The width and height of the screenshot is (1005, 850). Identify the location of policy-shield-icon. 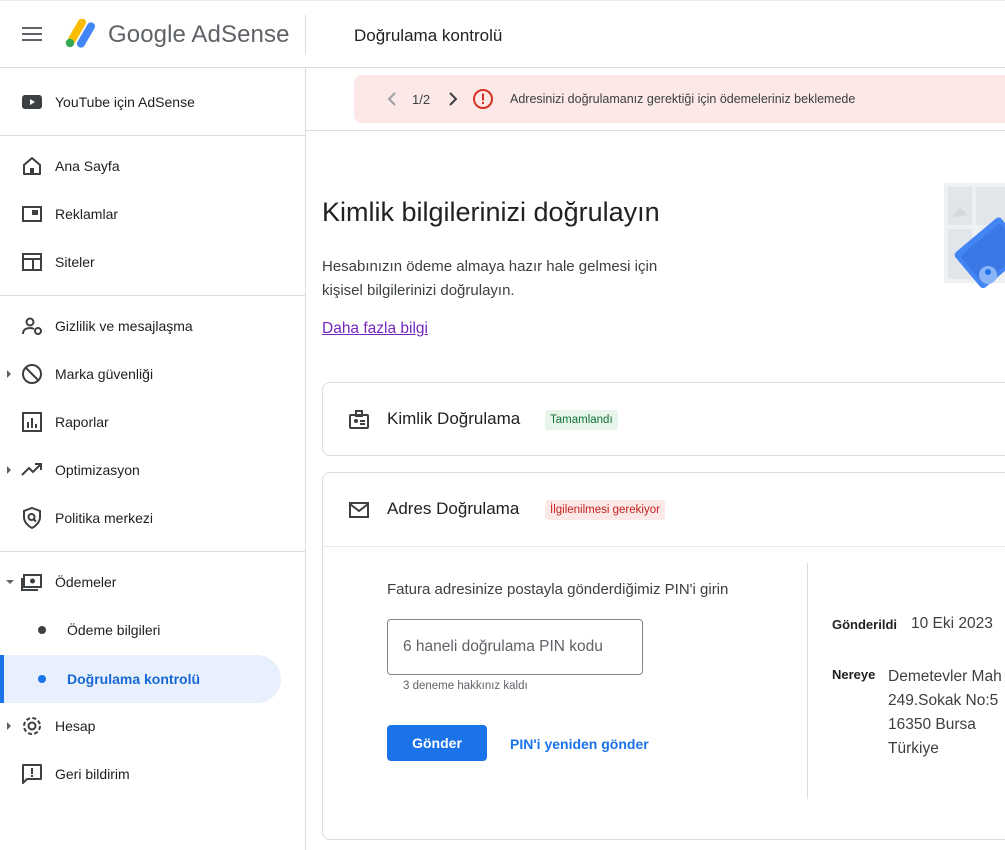
(32, 518).